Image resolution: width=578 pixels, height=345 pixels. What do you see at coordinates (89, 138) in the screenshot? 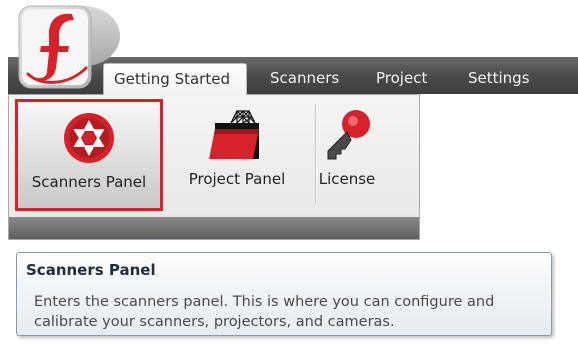
I see `camera-aperture-icon` at bounding box center [89, 138].